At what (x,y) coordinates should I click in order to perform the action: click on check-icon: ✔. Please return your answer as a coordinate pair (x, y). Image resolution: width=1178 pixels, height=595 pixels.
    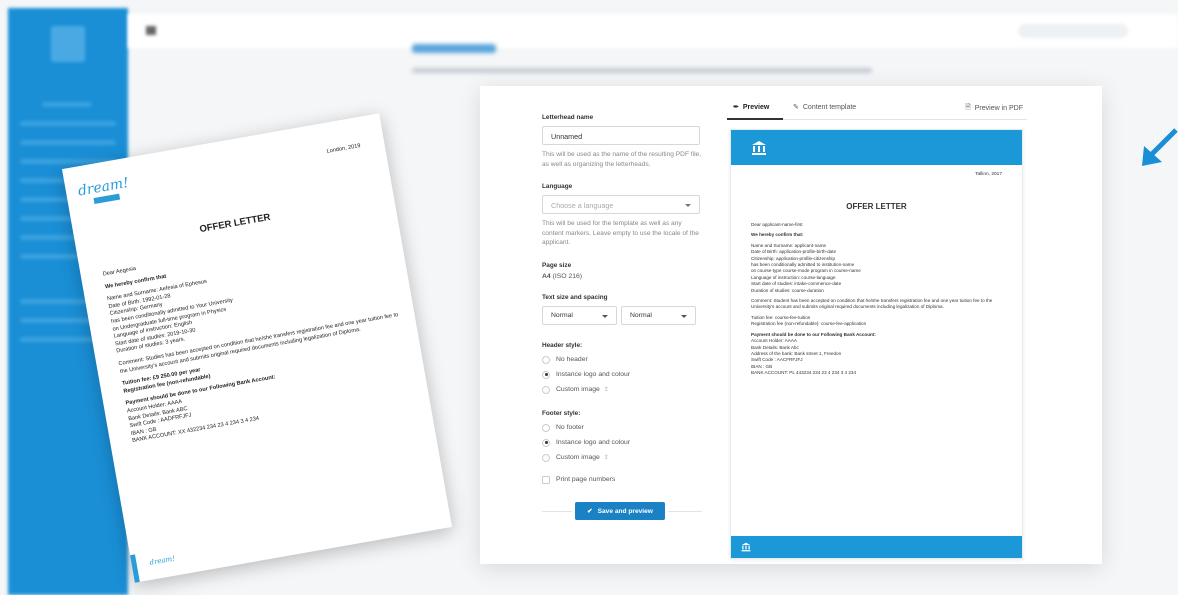
    Looking at the image, I should click on (590, 511).